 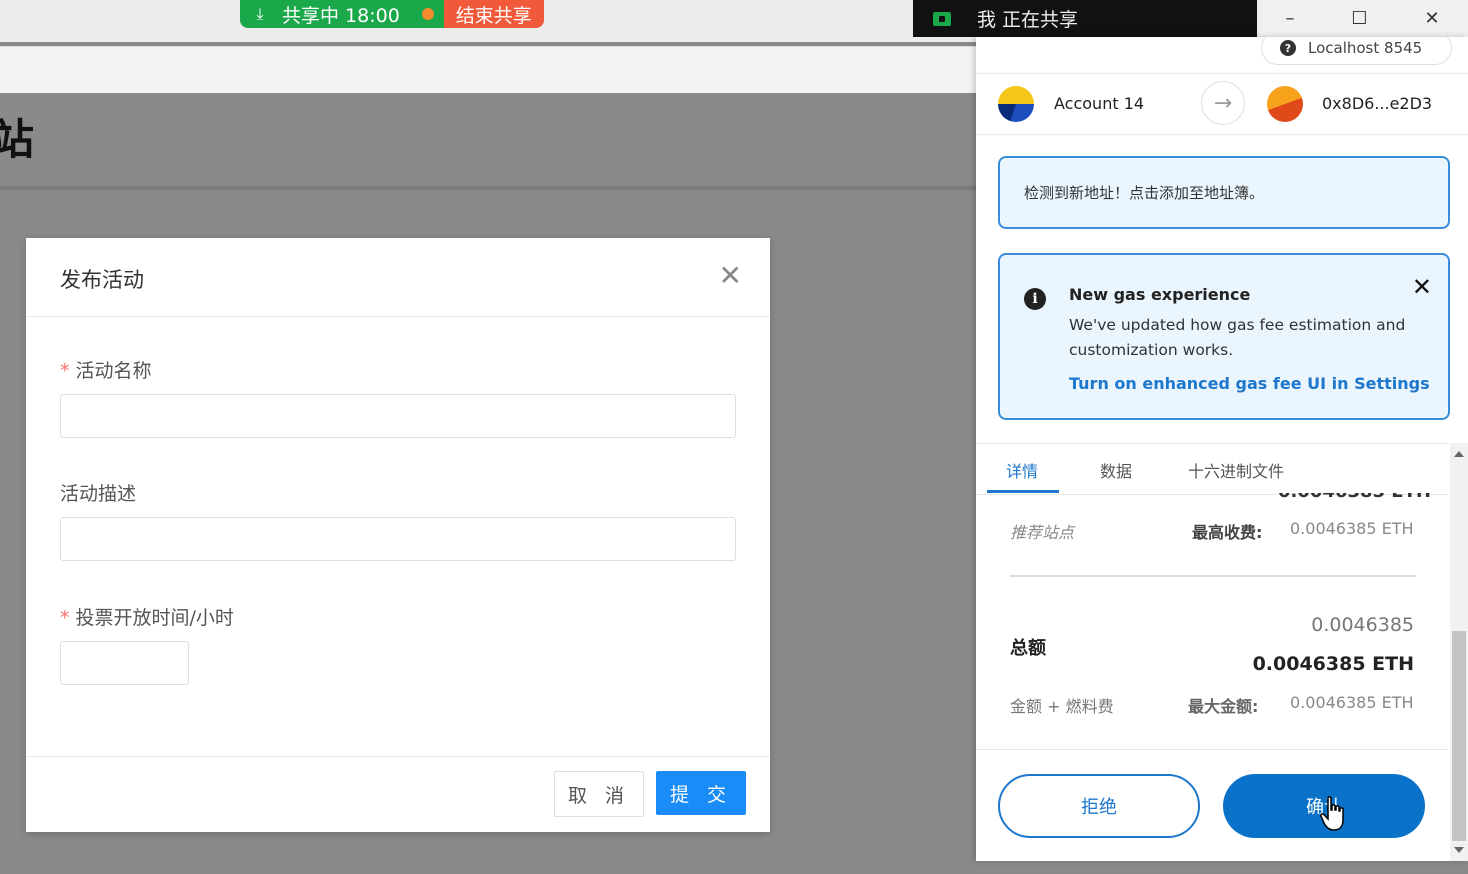 I want to click on network-selector: ? Localhost 8545, so click(x=1356, y=51).